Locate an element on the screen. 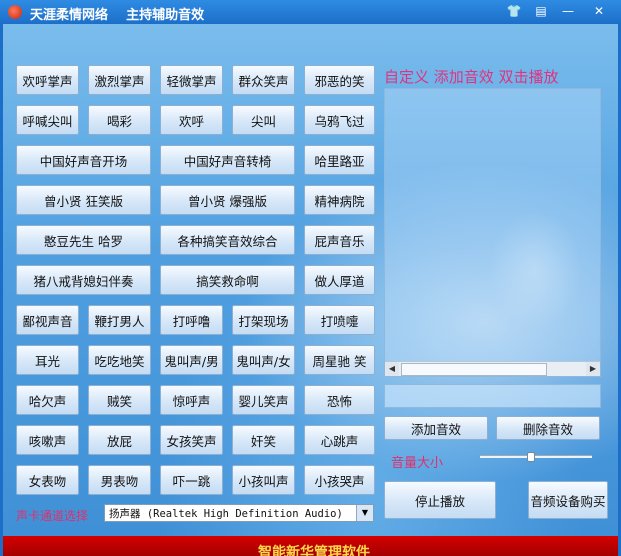  minimize-button: — is located at coordinates (568, 11).